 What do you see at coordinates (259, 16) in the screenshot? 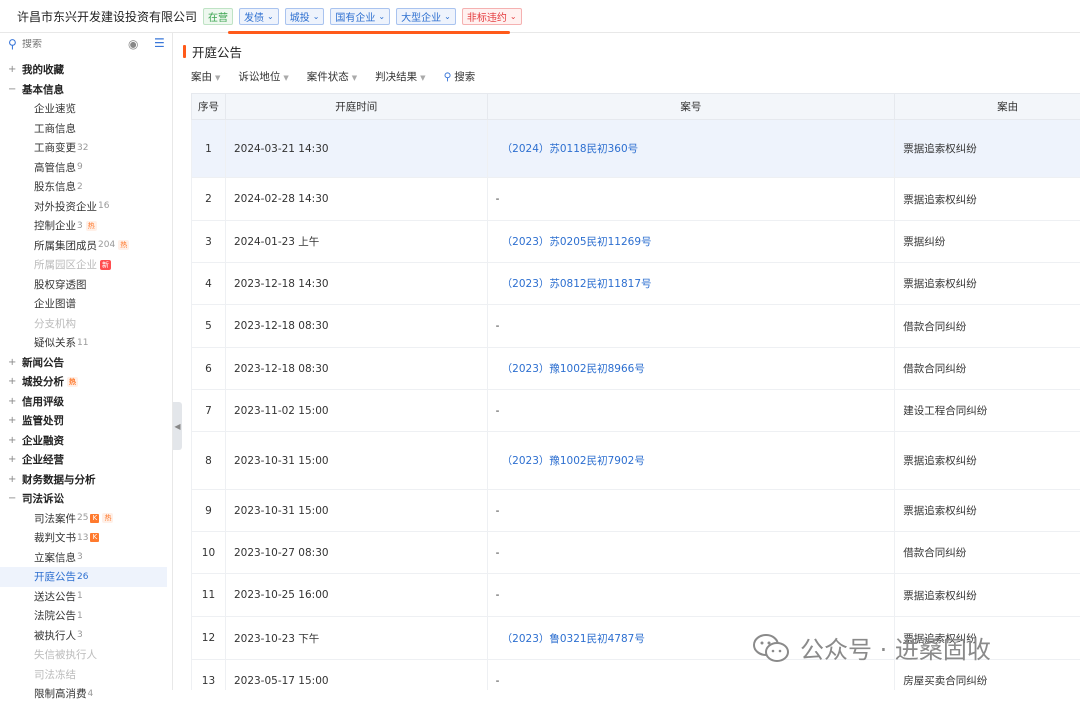
I see `tag-bond: 发债⌄` at bounding box center [259, 16].